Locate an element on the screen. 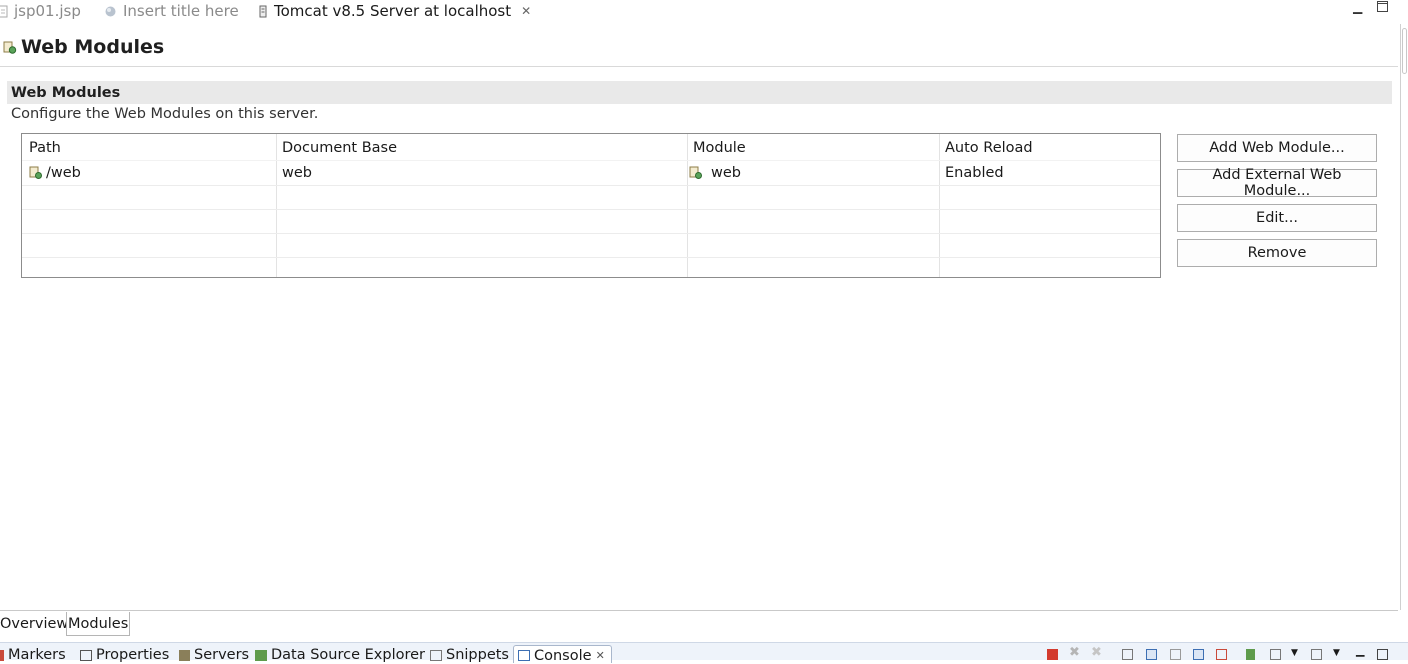  tab-label: Properties is located at coordinates (133, 655).